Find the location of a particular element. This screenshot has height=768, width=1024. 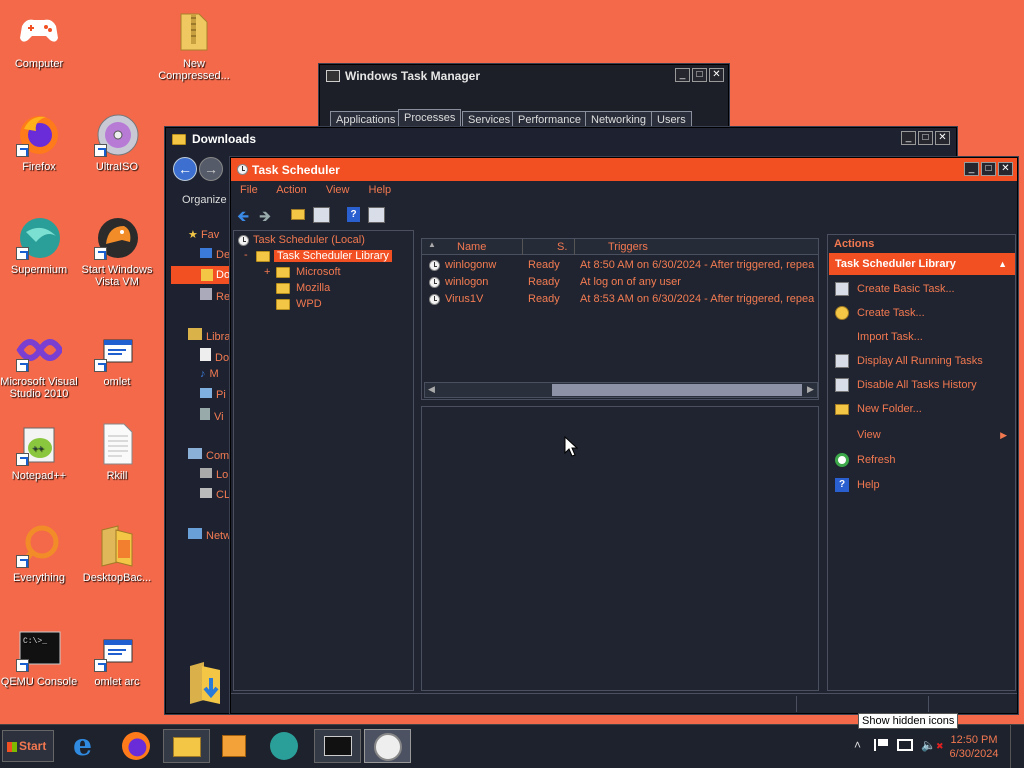

tab-processes: Processes is located at coordinates (430, 119).